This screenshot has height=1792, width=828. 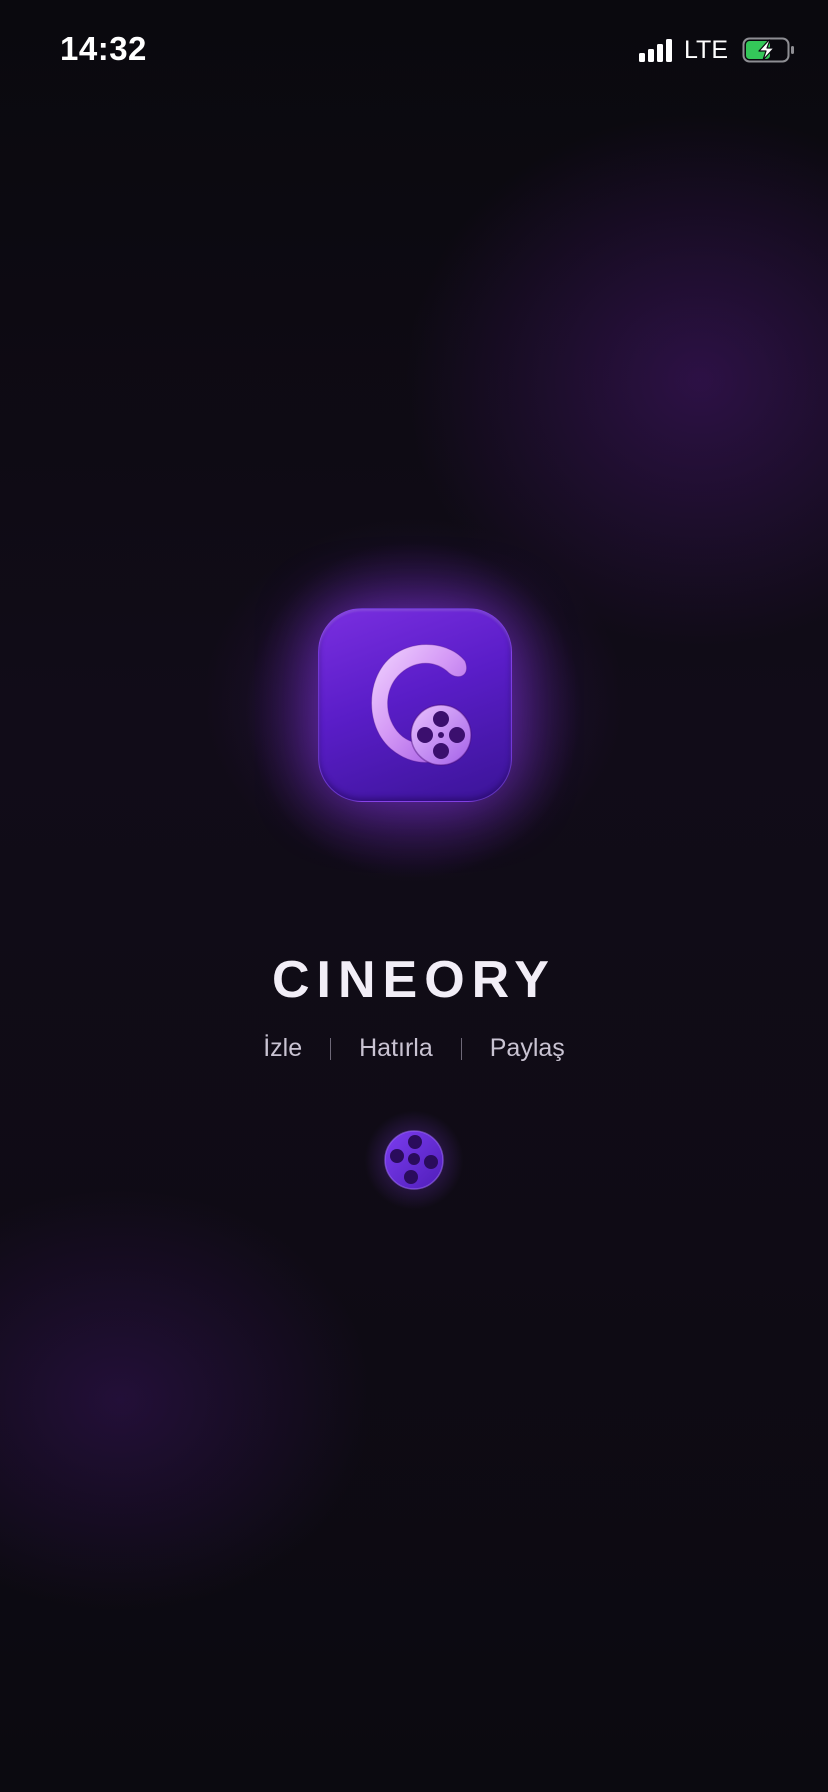 I want to click on tagline-share: Paylaş, so click(x=527, y=1048).